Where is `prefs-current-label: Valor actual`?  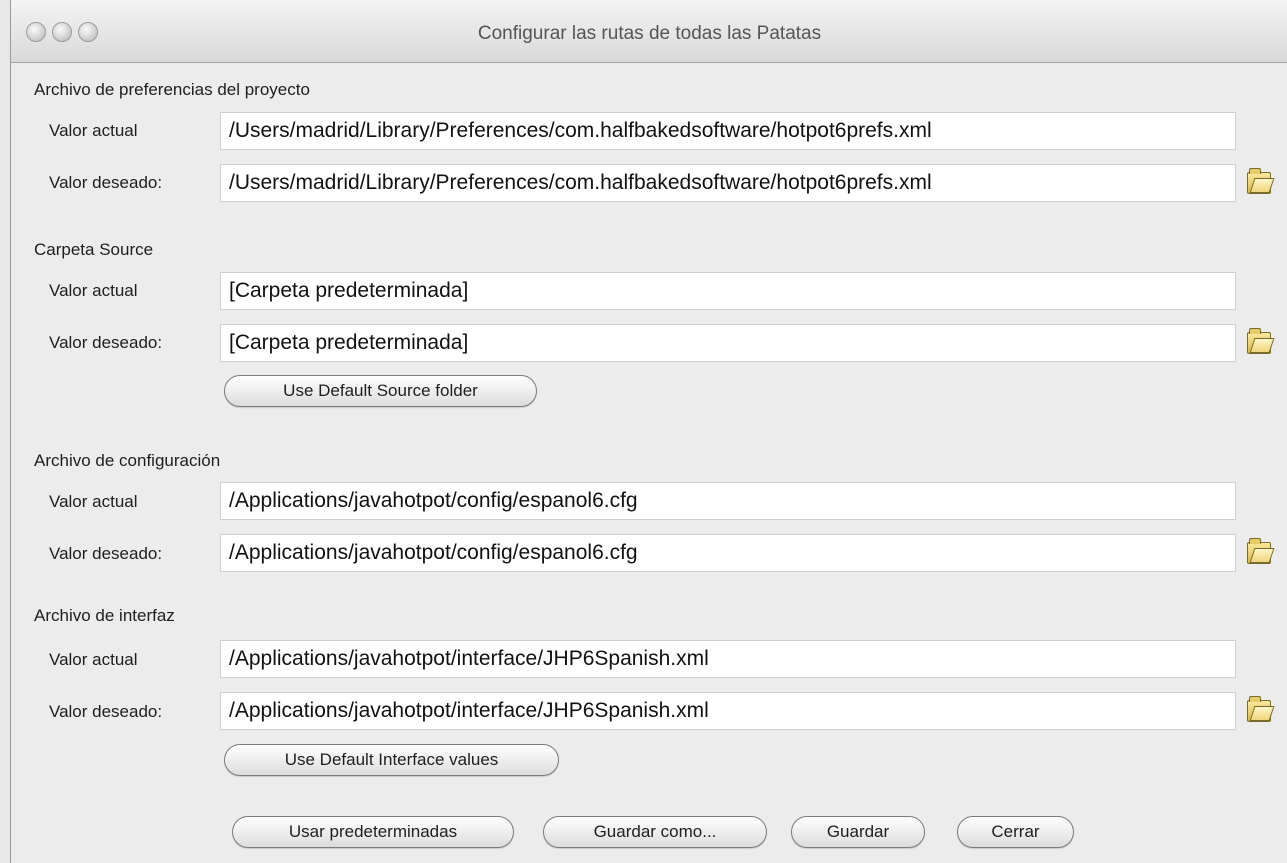 prefs-current-label: Valor actual is located at coordinates (93, 130).